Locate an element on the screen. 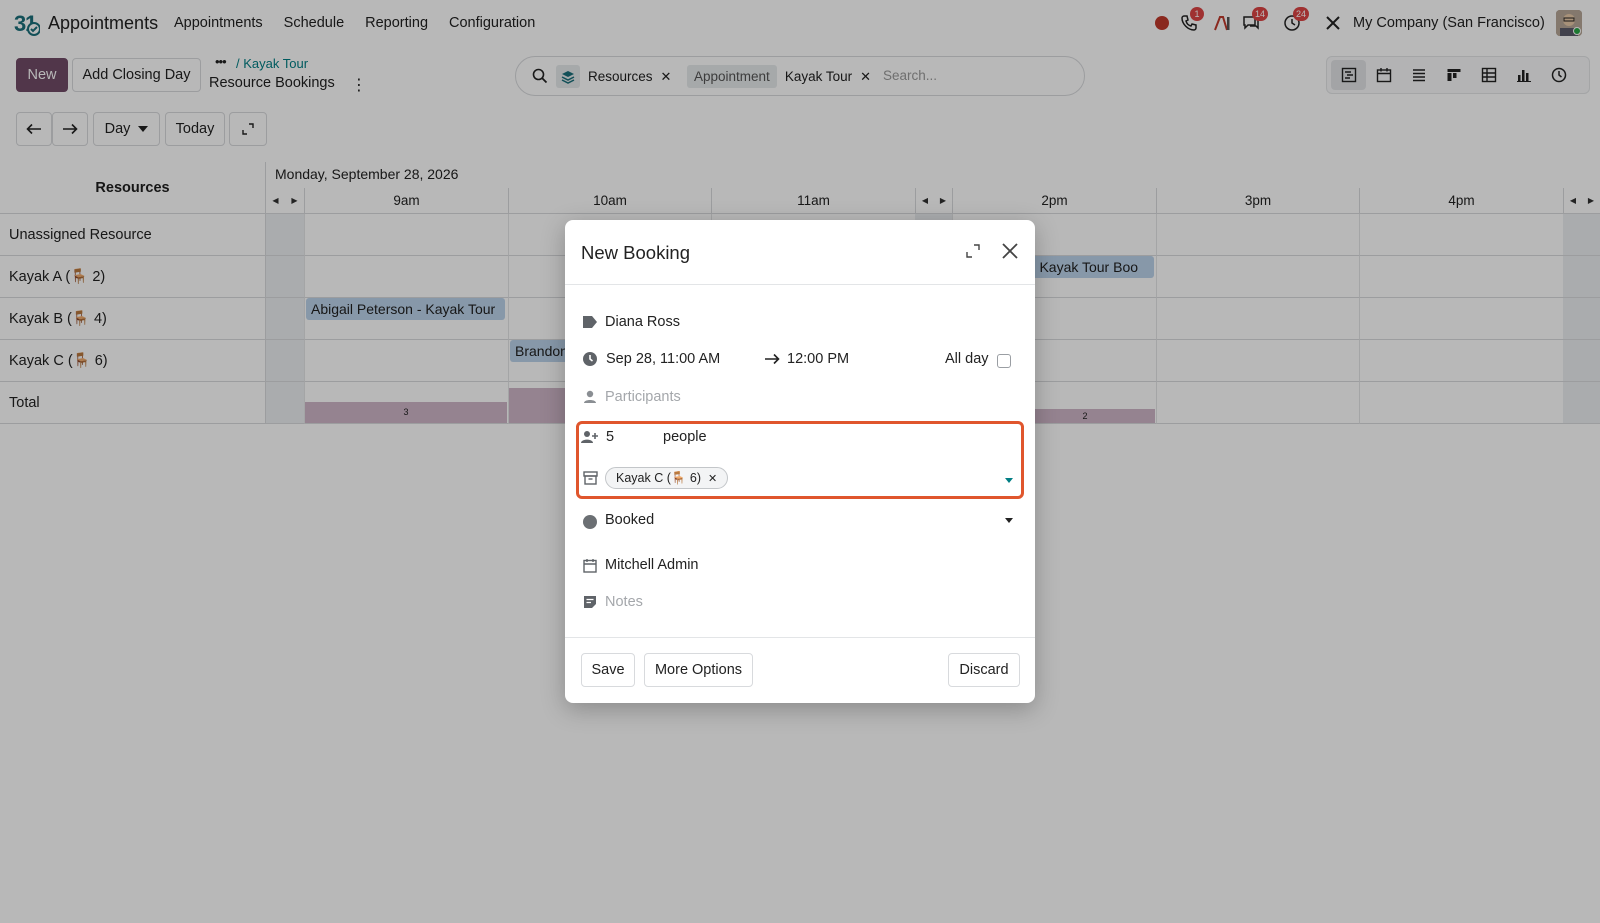 The width and height of the screenshot is (1600, 923). user-icon is located at coordinates (590, 397).